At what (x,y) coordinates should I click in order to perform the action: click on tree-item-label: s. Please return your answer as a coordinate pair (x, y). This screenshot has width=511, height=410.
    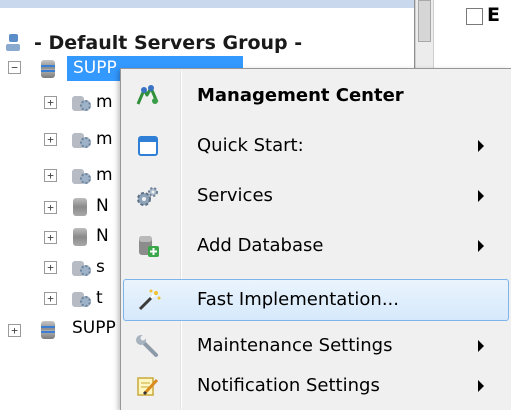
    Looking at the image, I should click on (100, 267).